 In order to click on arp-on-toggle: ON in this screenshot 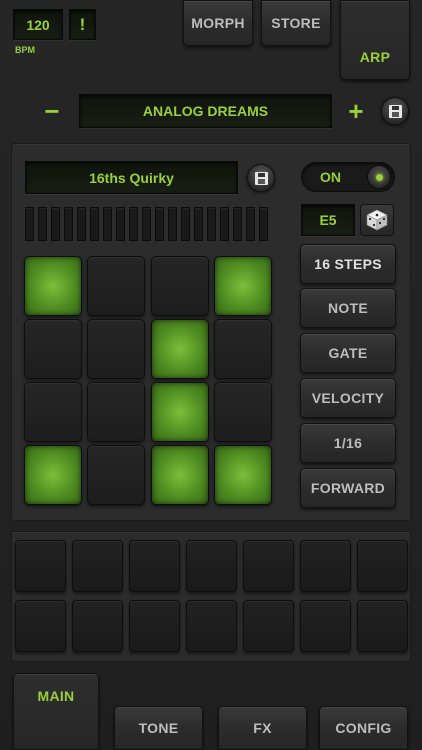, I will do `click(348, 177)`.